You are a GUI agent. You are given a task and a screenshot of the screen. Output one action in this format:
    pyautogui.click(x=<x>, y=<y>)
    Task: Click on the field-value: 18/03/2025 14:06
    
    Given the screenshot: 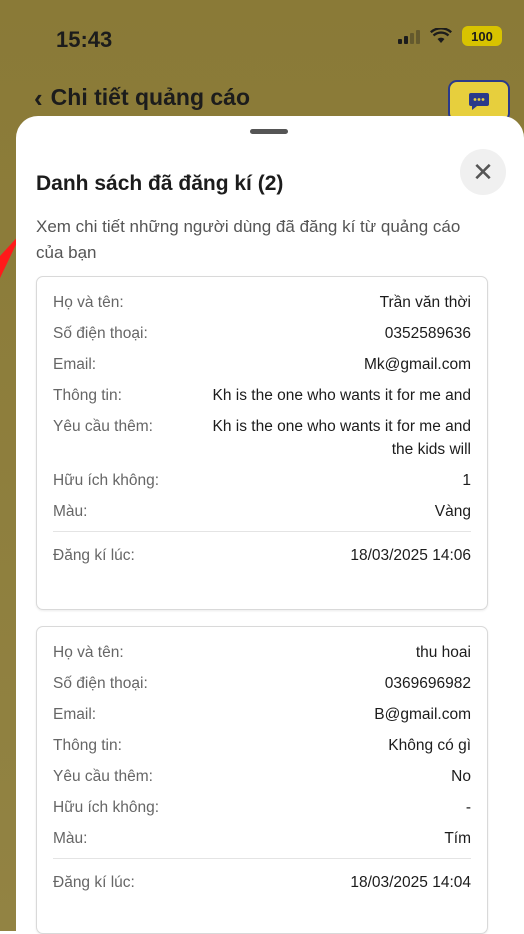 What is the action you would take?
    pyautogui.click(x=410, y=555)
    